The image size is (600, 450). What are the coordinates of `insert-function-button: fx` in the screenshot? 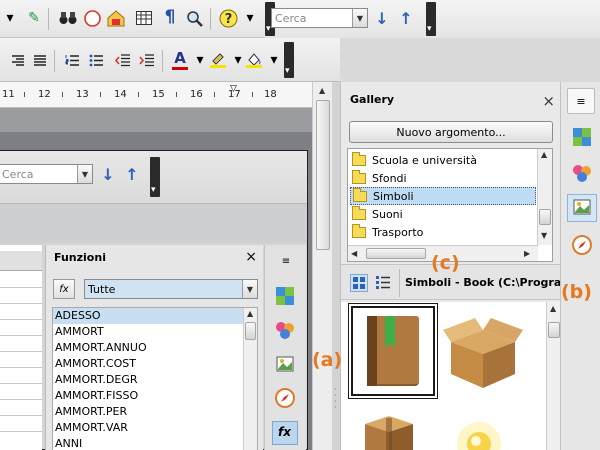 It's located at (64, 289).